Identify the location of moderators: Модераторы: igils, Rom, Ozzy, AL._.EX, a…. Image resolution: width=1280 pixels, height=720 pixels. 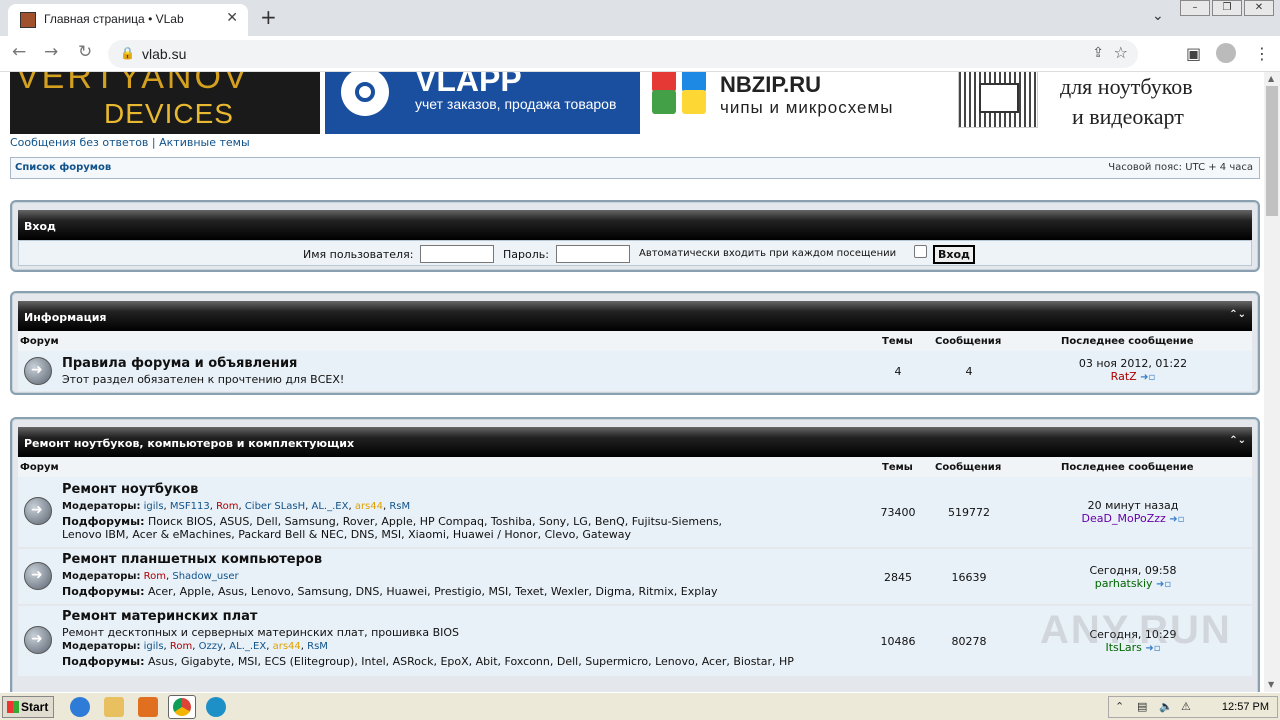
(195, 646).